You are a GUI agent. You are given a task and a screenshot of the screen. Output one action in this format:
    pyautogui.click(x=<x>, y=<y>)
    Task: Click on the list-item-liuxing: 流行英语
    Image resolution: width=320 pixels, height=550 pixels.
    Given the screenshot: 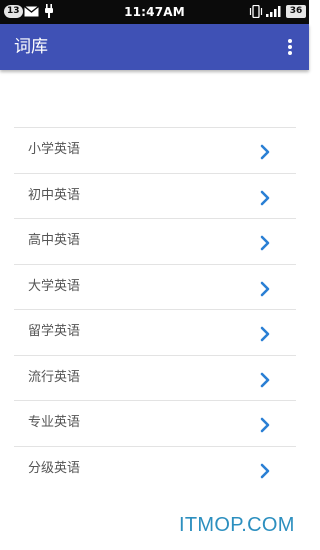 What is the action you would take?
    pyautogui.click(x=155, y=377)
    